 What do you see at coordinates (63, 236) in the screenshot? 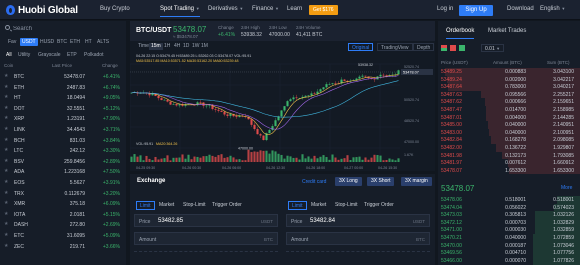
I see `market-row-etc: ★ ETC 31.6095 +5.09%` at bounding box center [63, 236].